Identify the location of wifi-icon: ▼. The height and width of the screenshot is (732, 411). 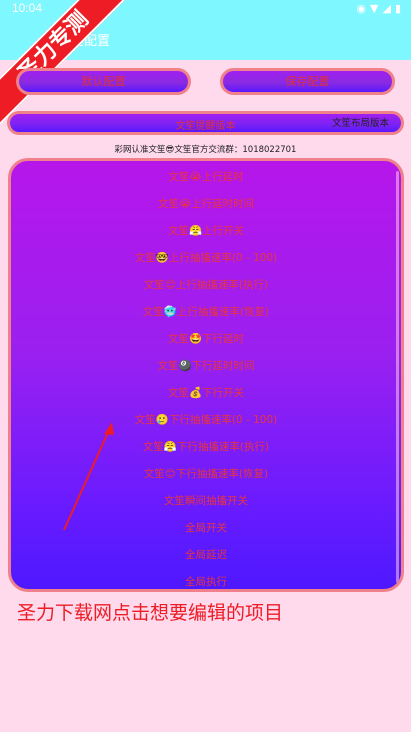
(374, 8).